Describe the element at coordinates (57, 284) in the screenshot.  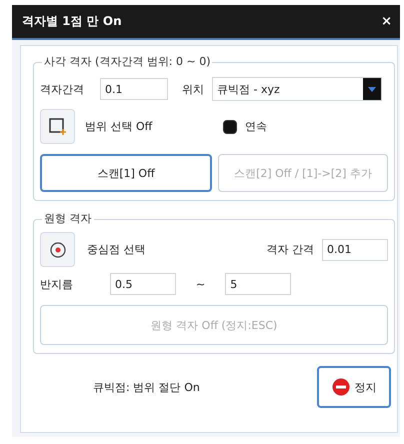
I see `field-label: 반지름` at that location.